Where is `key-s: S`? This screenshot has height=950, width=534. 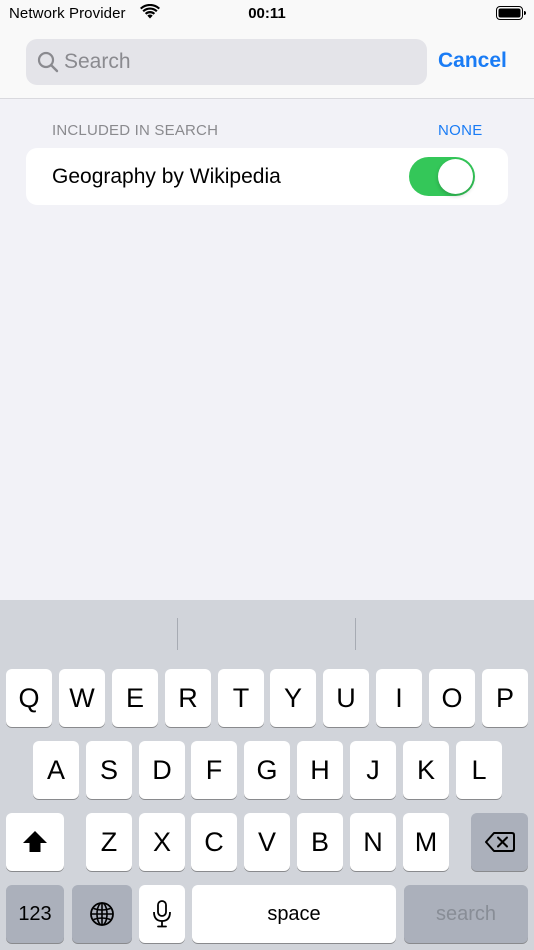
key-s: S is located at coordinates (109, 770).